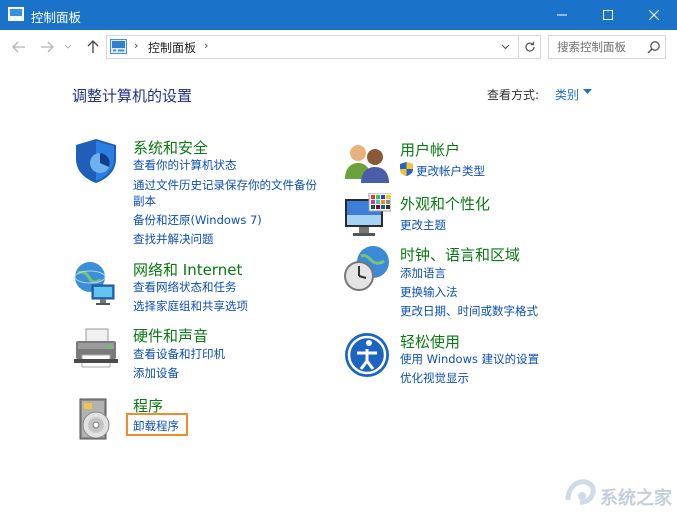  What do you see at coordinates (636, 498) in the screenshot?
I see `watermark-text: 系统之家` at bounding box center [636, 498].